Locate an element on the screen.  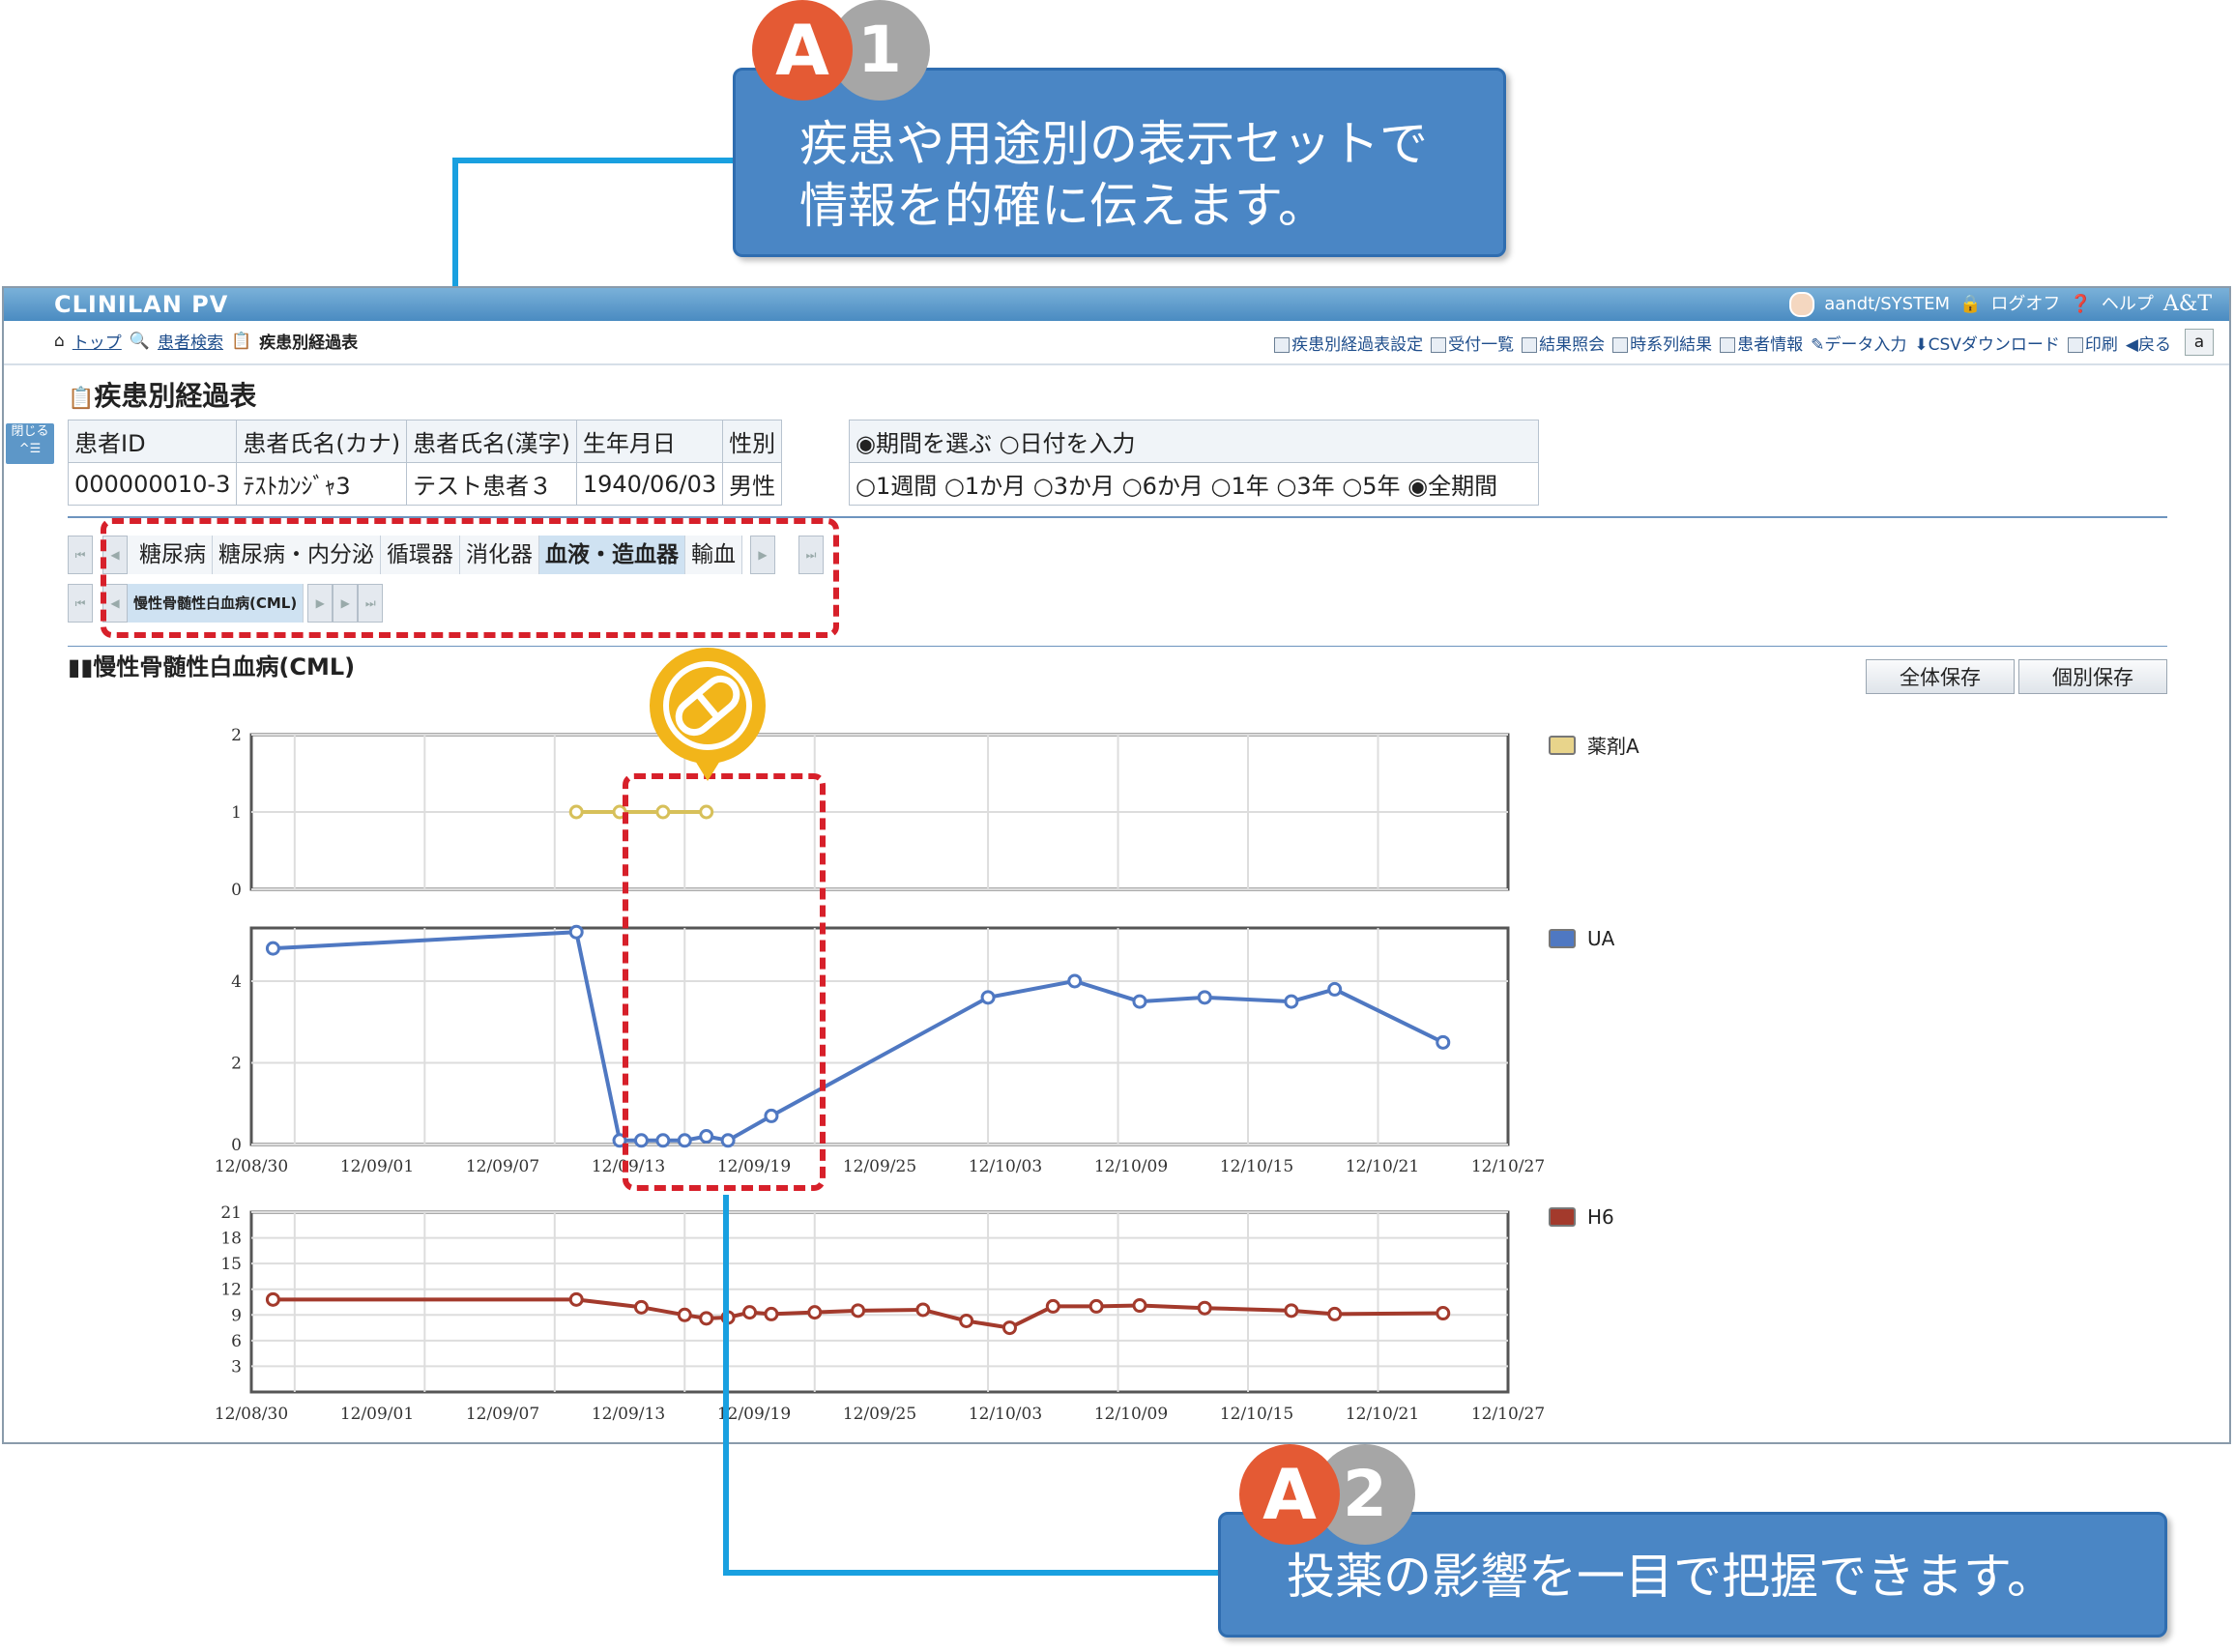
chart-1-xtick-label: 12/10/27 is located at coordinates (1508, 1166).